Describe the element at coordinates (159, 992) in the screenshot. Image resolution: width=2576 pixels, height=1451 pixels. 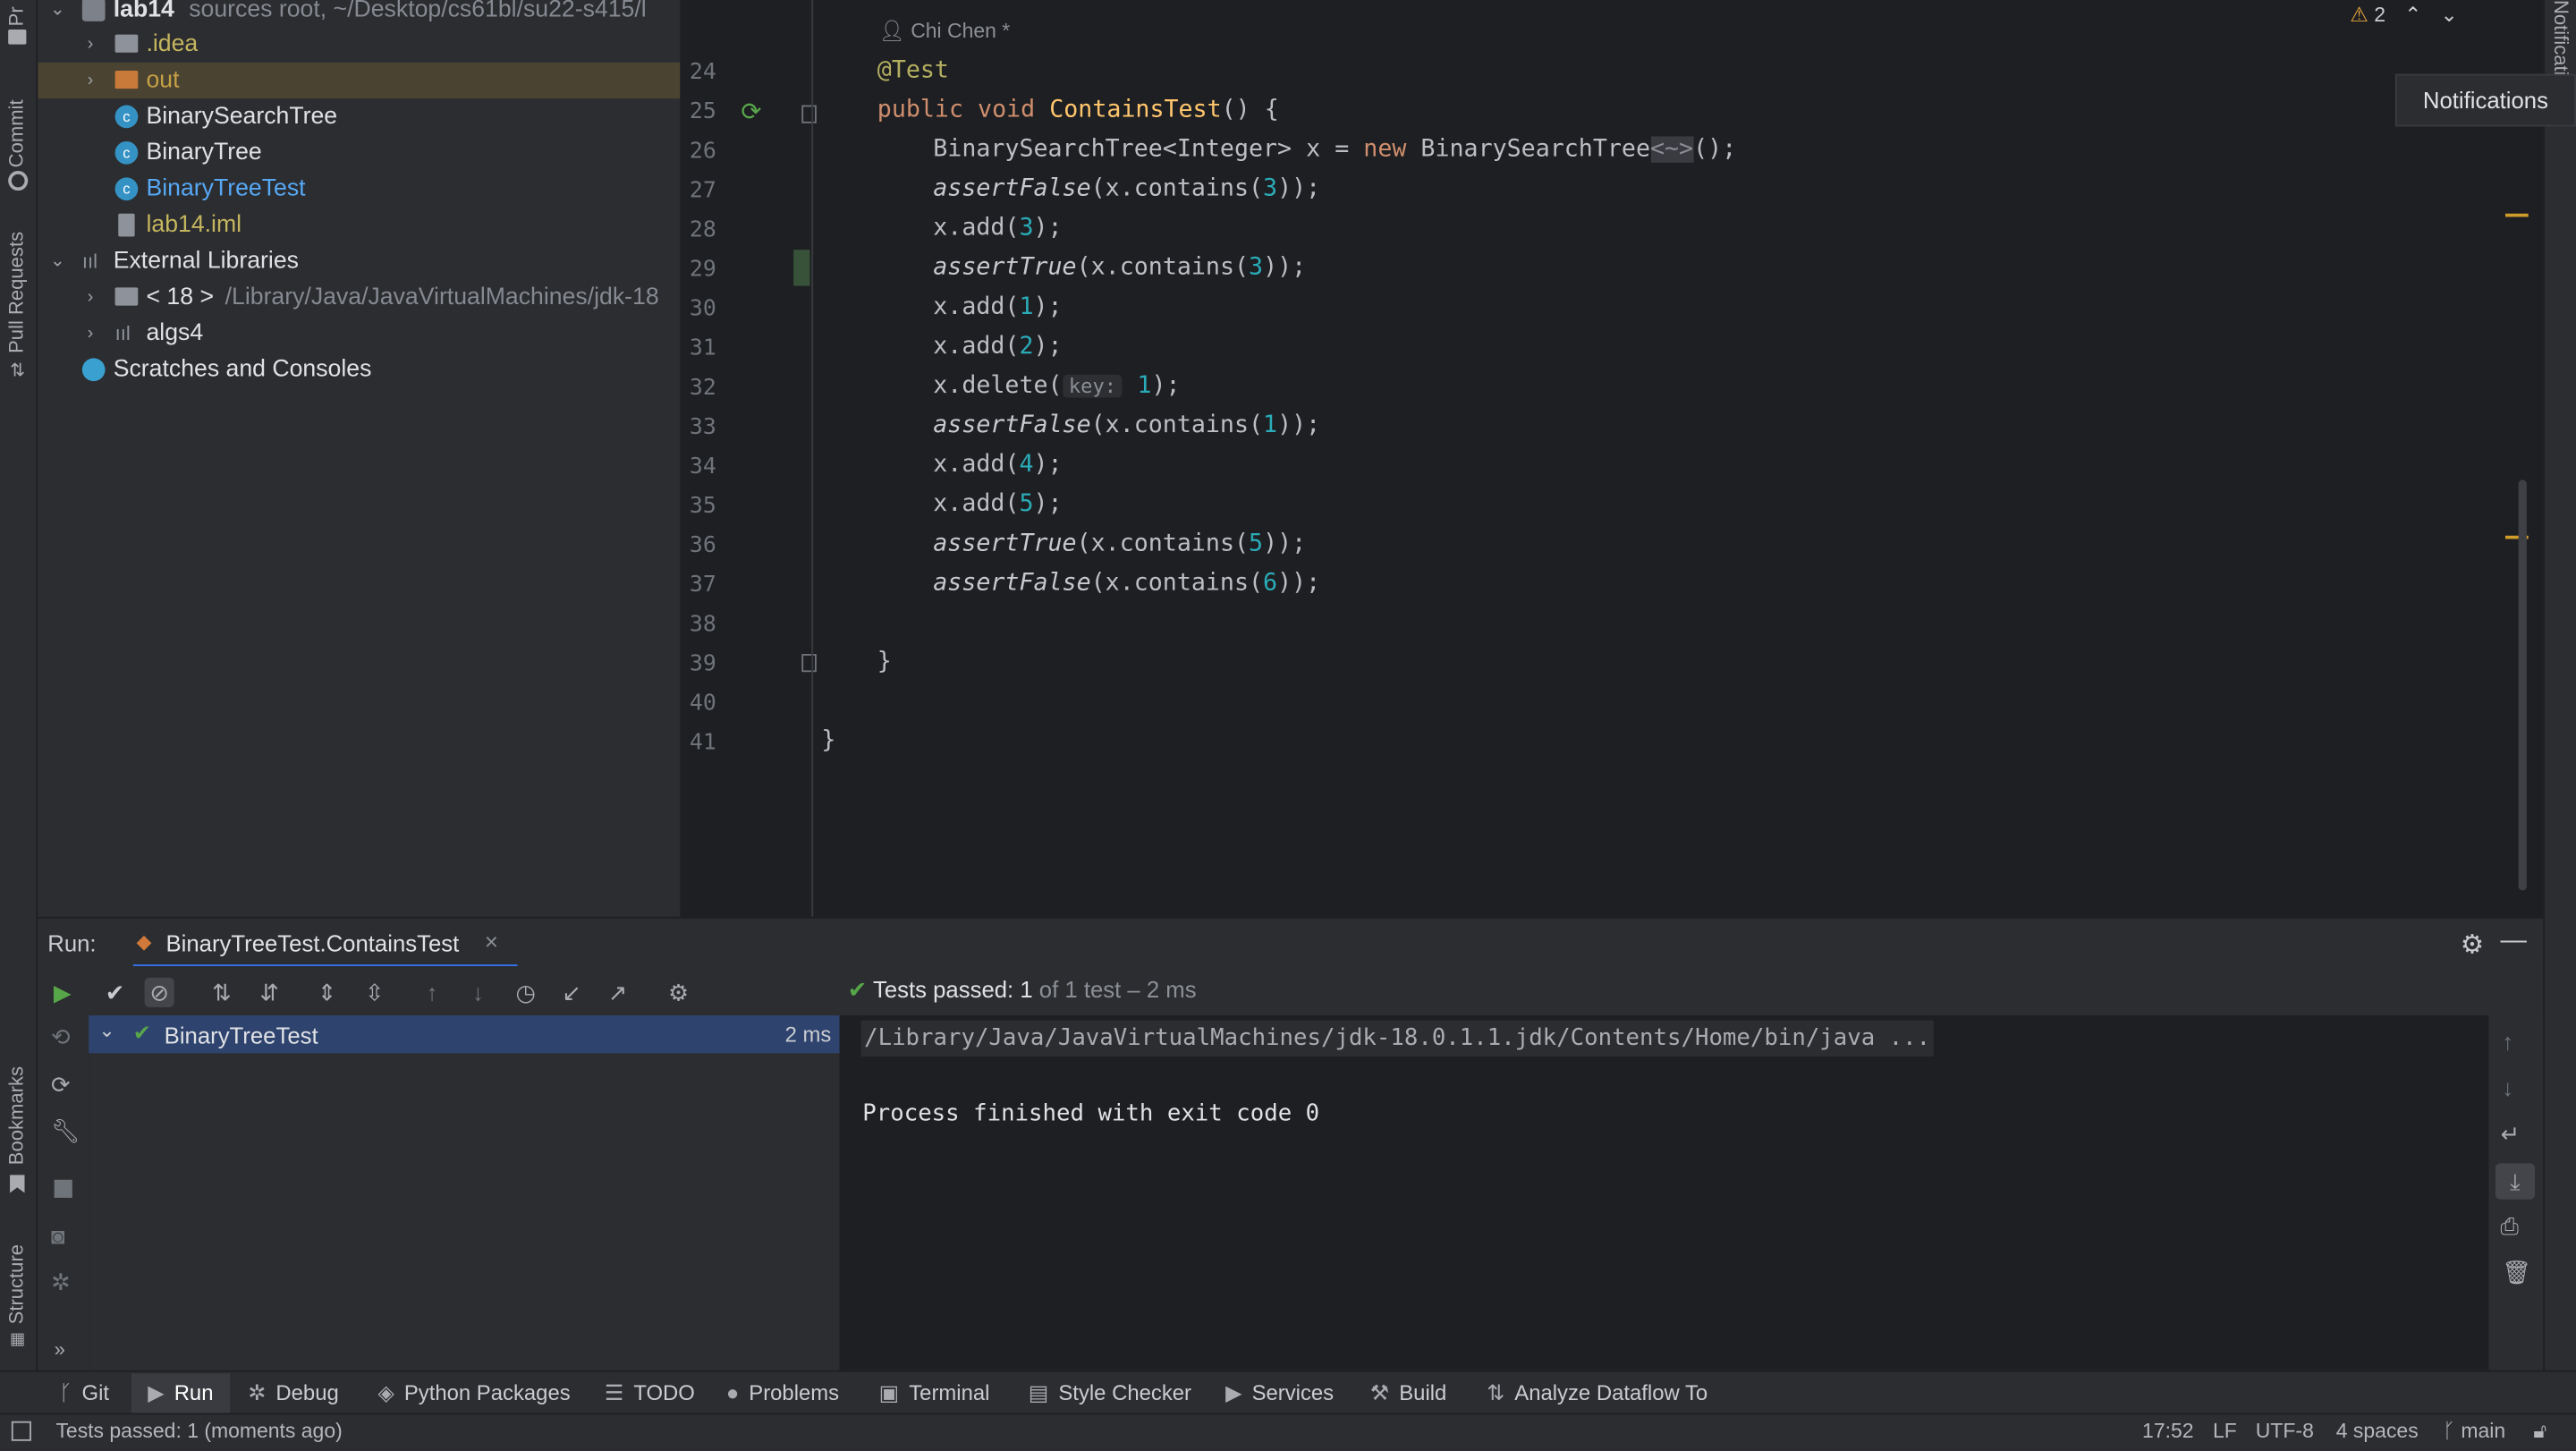
I see `show-ignored-icon: ⊘` at that location.